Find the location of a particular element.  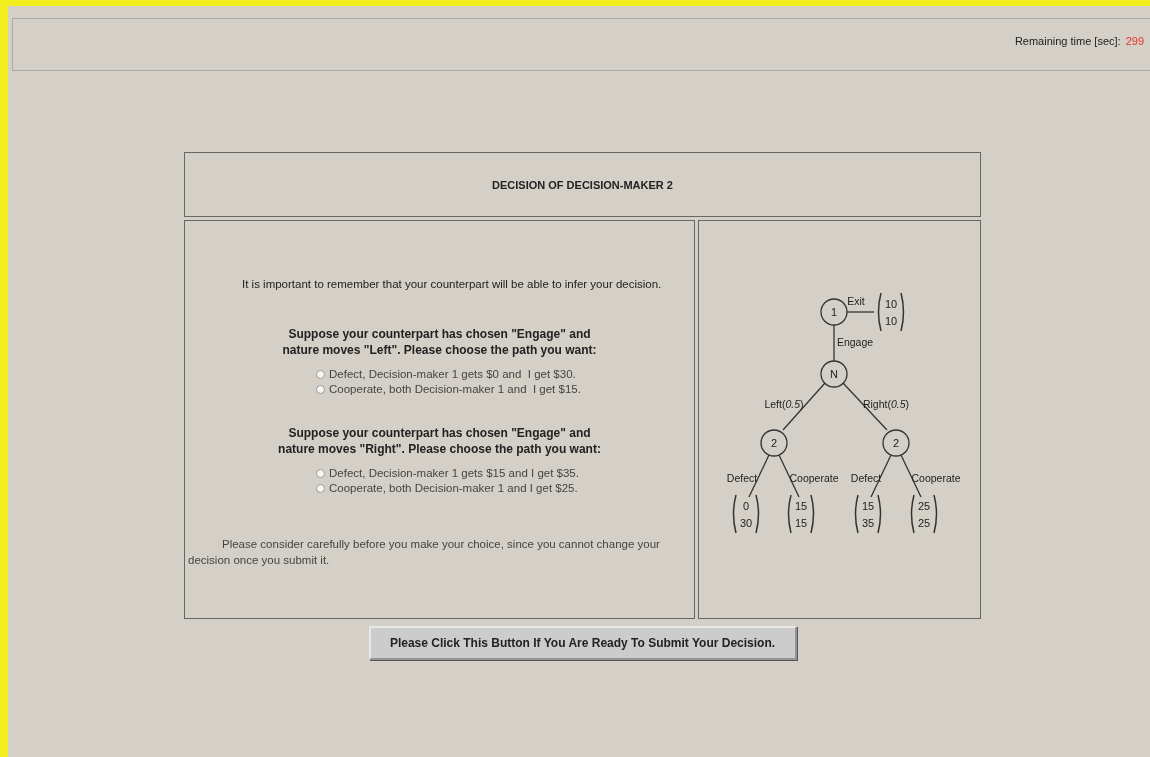

branch-label: Left(0.5) is located at coordinates (784, 404).